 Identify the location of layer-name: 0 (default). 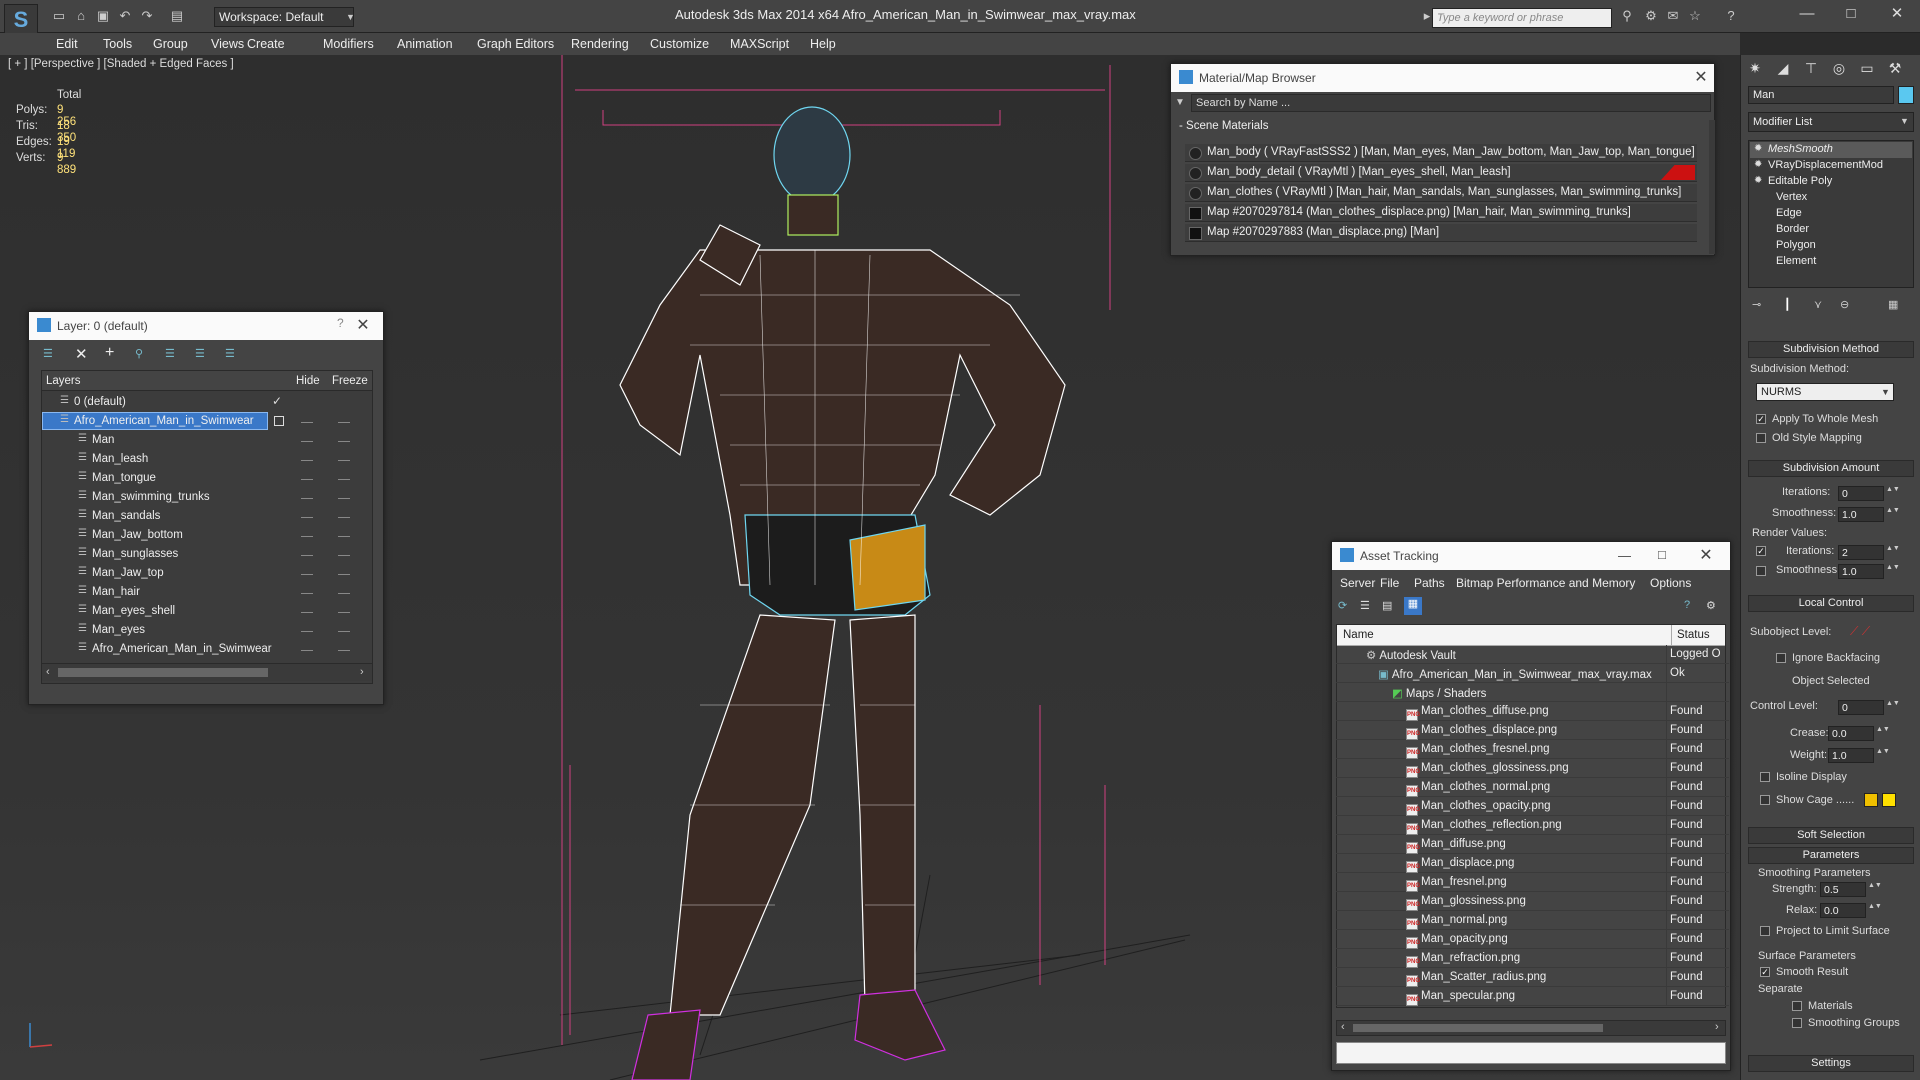
(100, 402).